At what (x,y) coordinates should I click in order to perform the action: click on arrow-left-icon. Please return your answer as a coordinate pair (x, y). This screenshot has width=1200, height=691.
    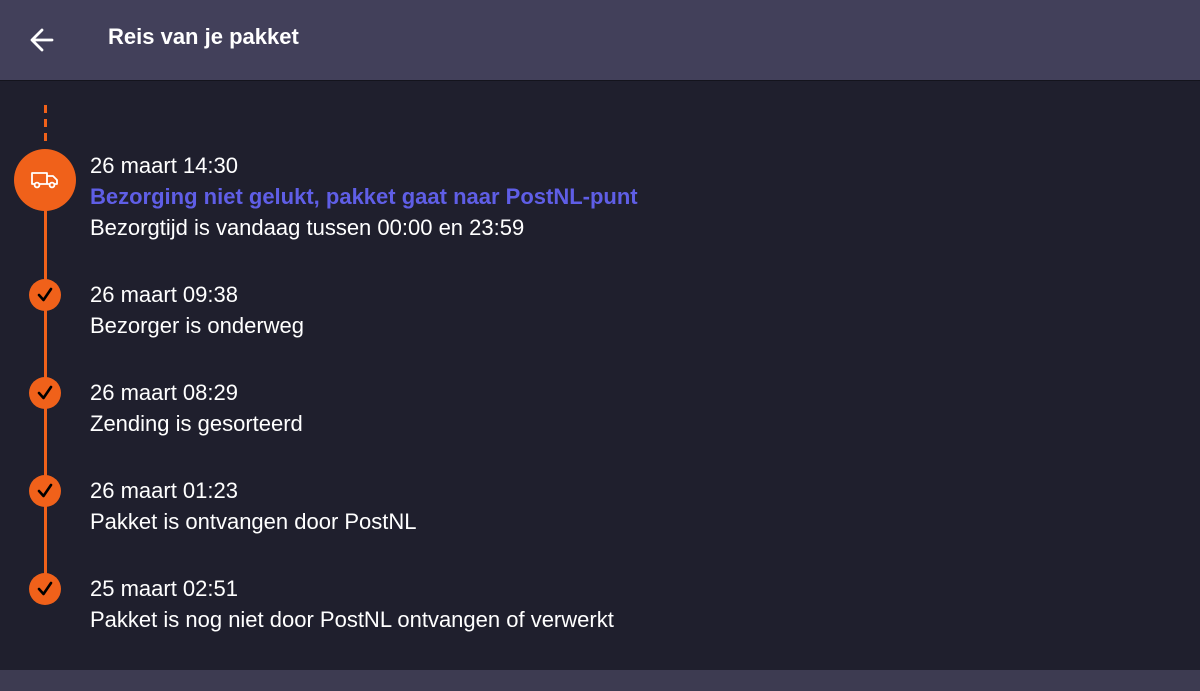
    Looking at the image, I should click on (42, 40).